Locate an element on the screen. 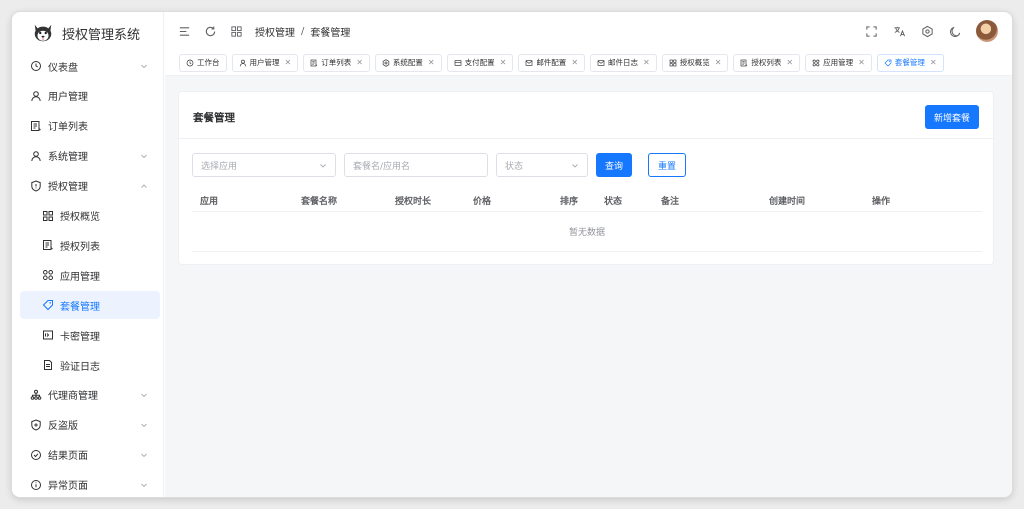  sidebar-item-label: 授权列表 is located at coordinates (80, 247).